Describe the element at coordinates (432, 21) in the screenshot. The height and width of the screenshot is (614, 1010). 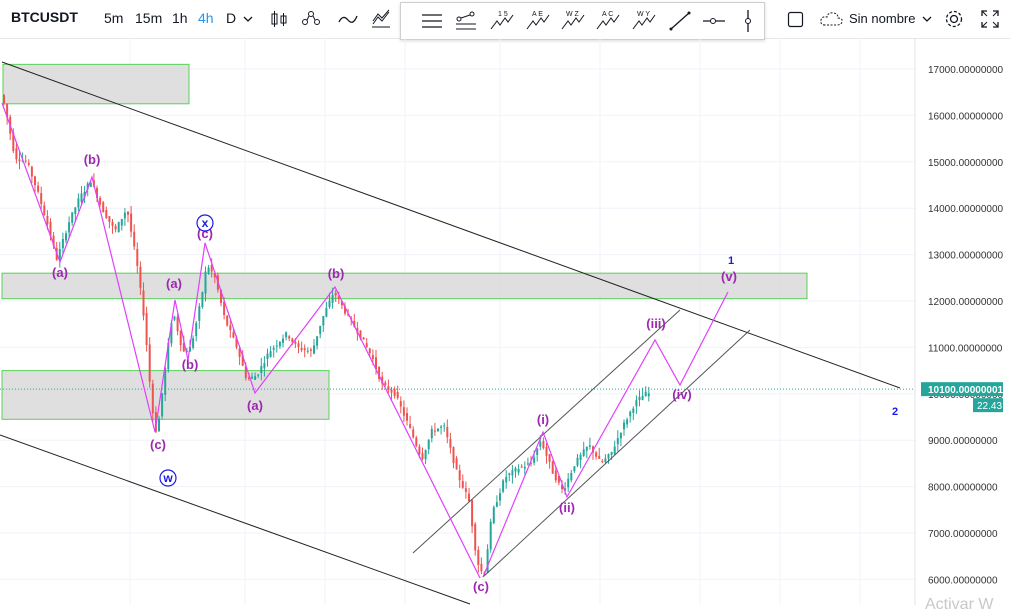
I see `horizontal-lines-tool-icon` at that location.